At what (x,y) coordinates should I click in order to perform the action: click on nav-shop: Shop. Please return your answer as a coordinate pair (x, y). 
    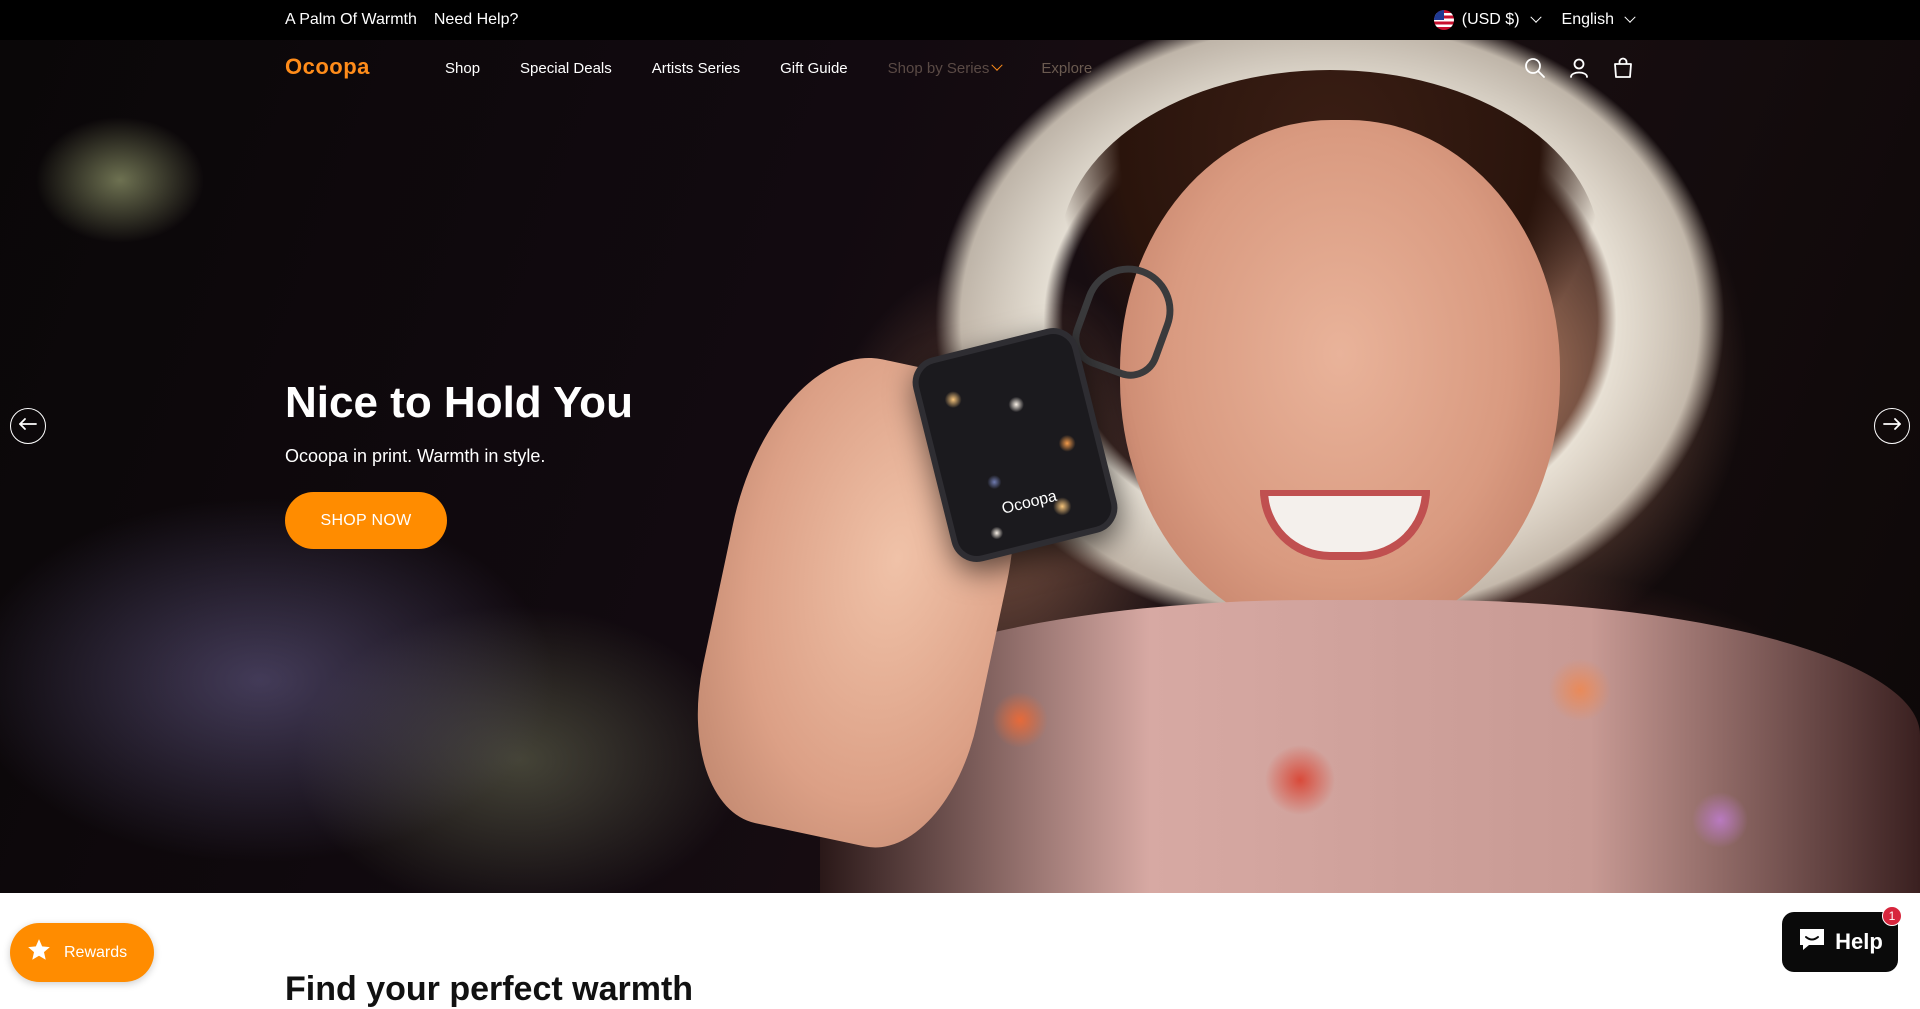
    Looking at the image, I should click on (462, 68).